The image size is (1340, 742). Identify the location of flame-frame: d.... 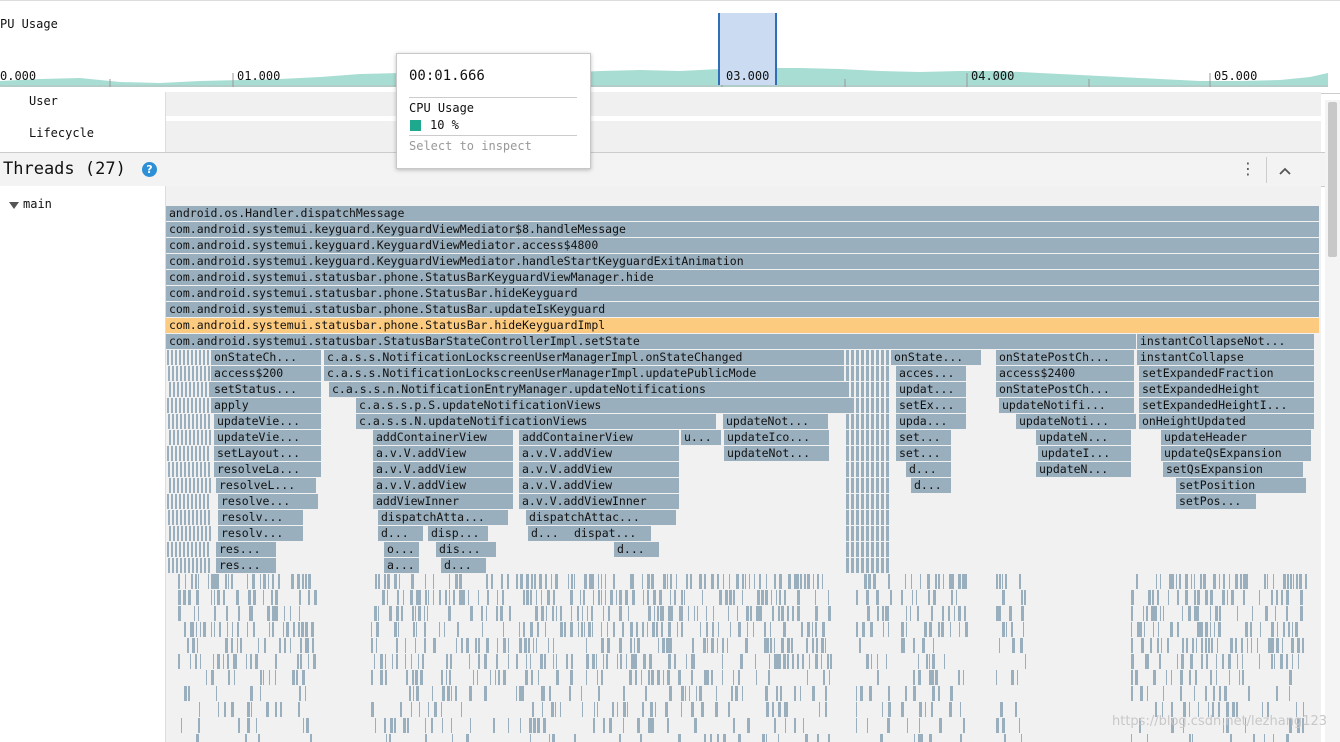
(400, 533).